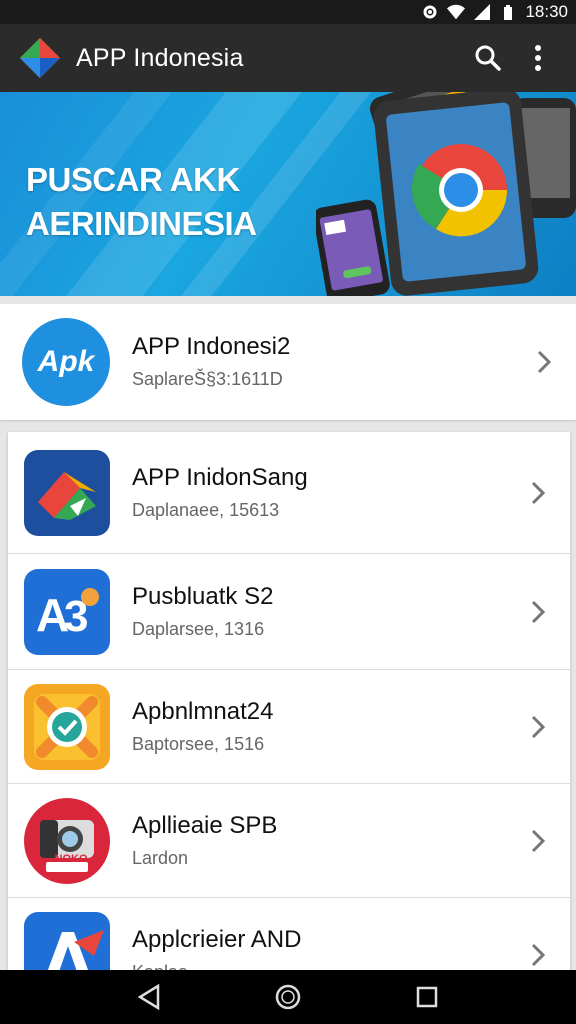 This screenshot has height=1024, width=576. What do you see at coordinates (205, 825) in the screenshot?
I see `list-item-title: Apllieaie SPB` at bounding box center [205, 825].